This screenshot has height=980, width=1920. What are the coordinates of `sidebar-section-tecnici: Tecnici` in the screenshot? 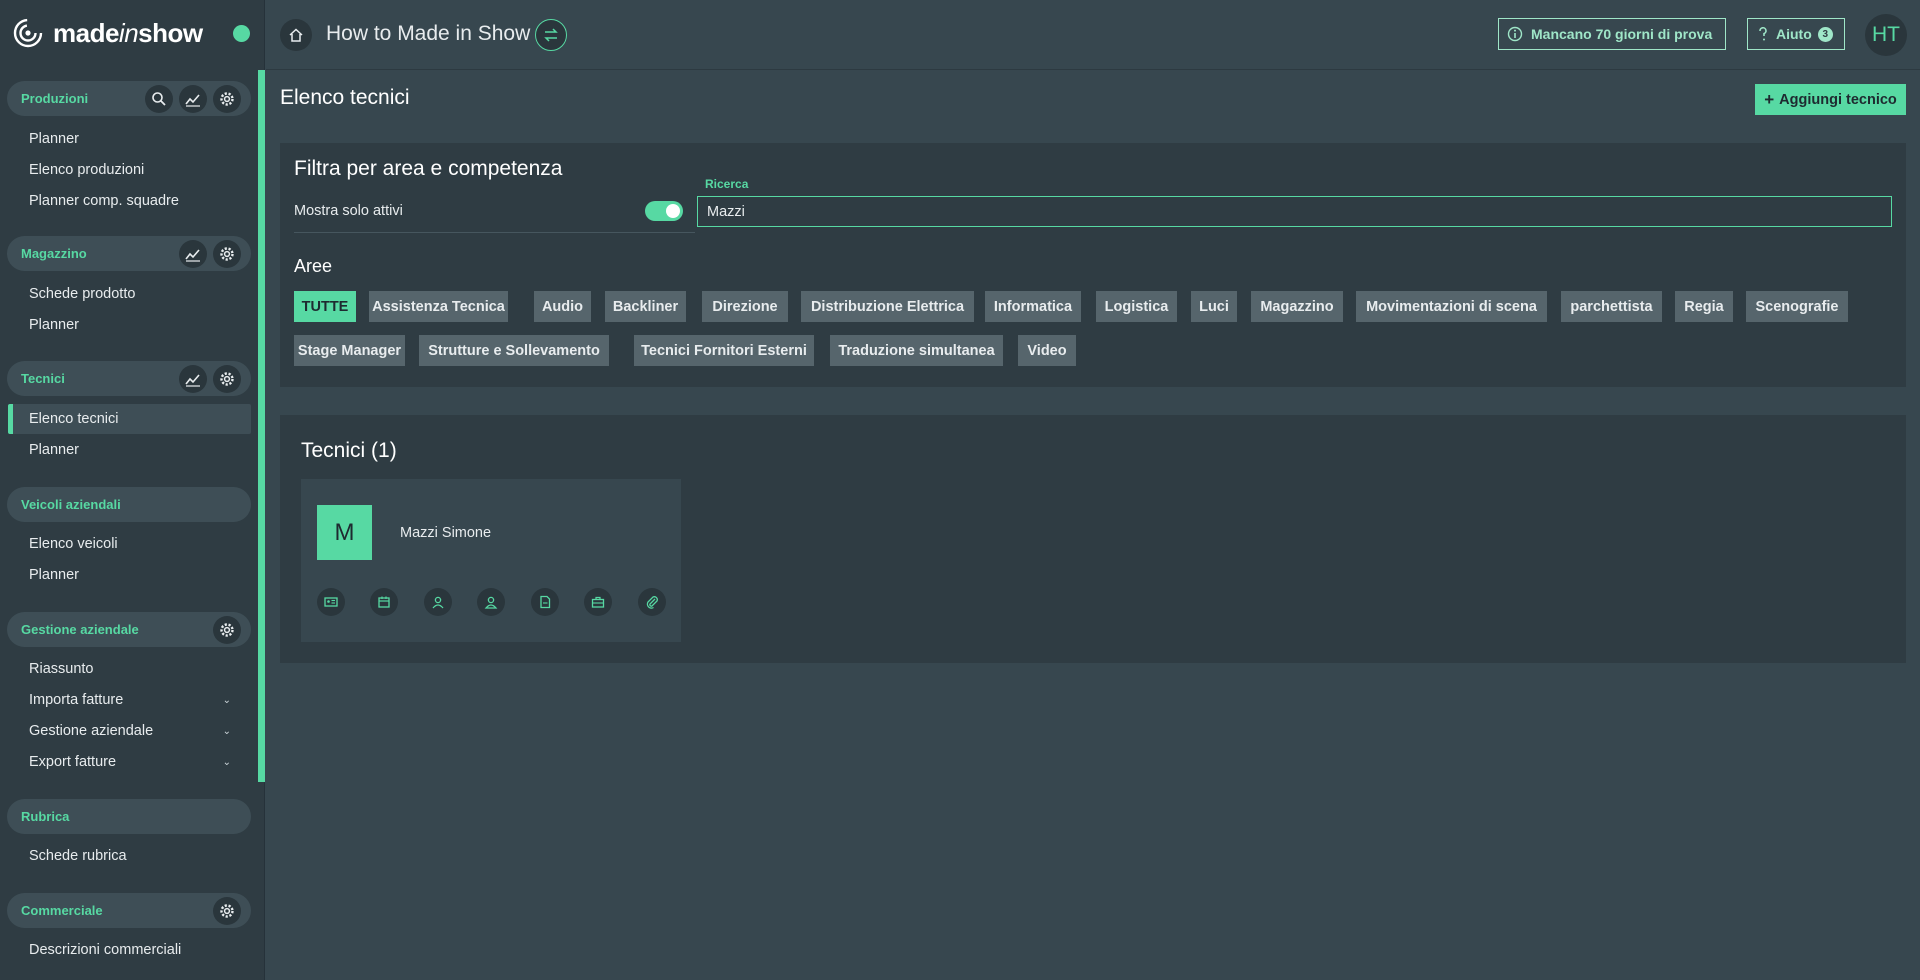 It's located at (129, 378).